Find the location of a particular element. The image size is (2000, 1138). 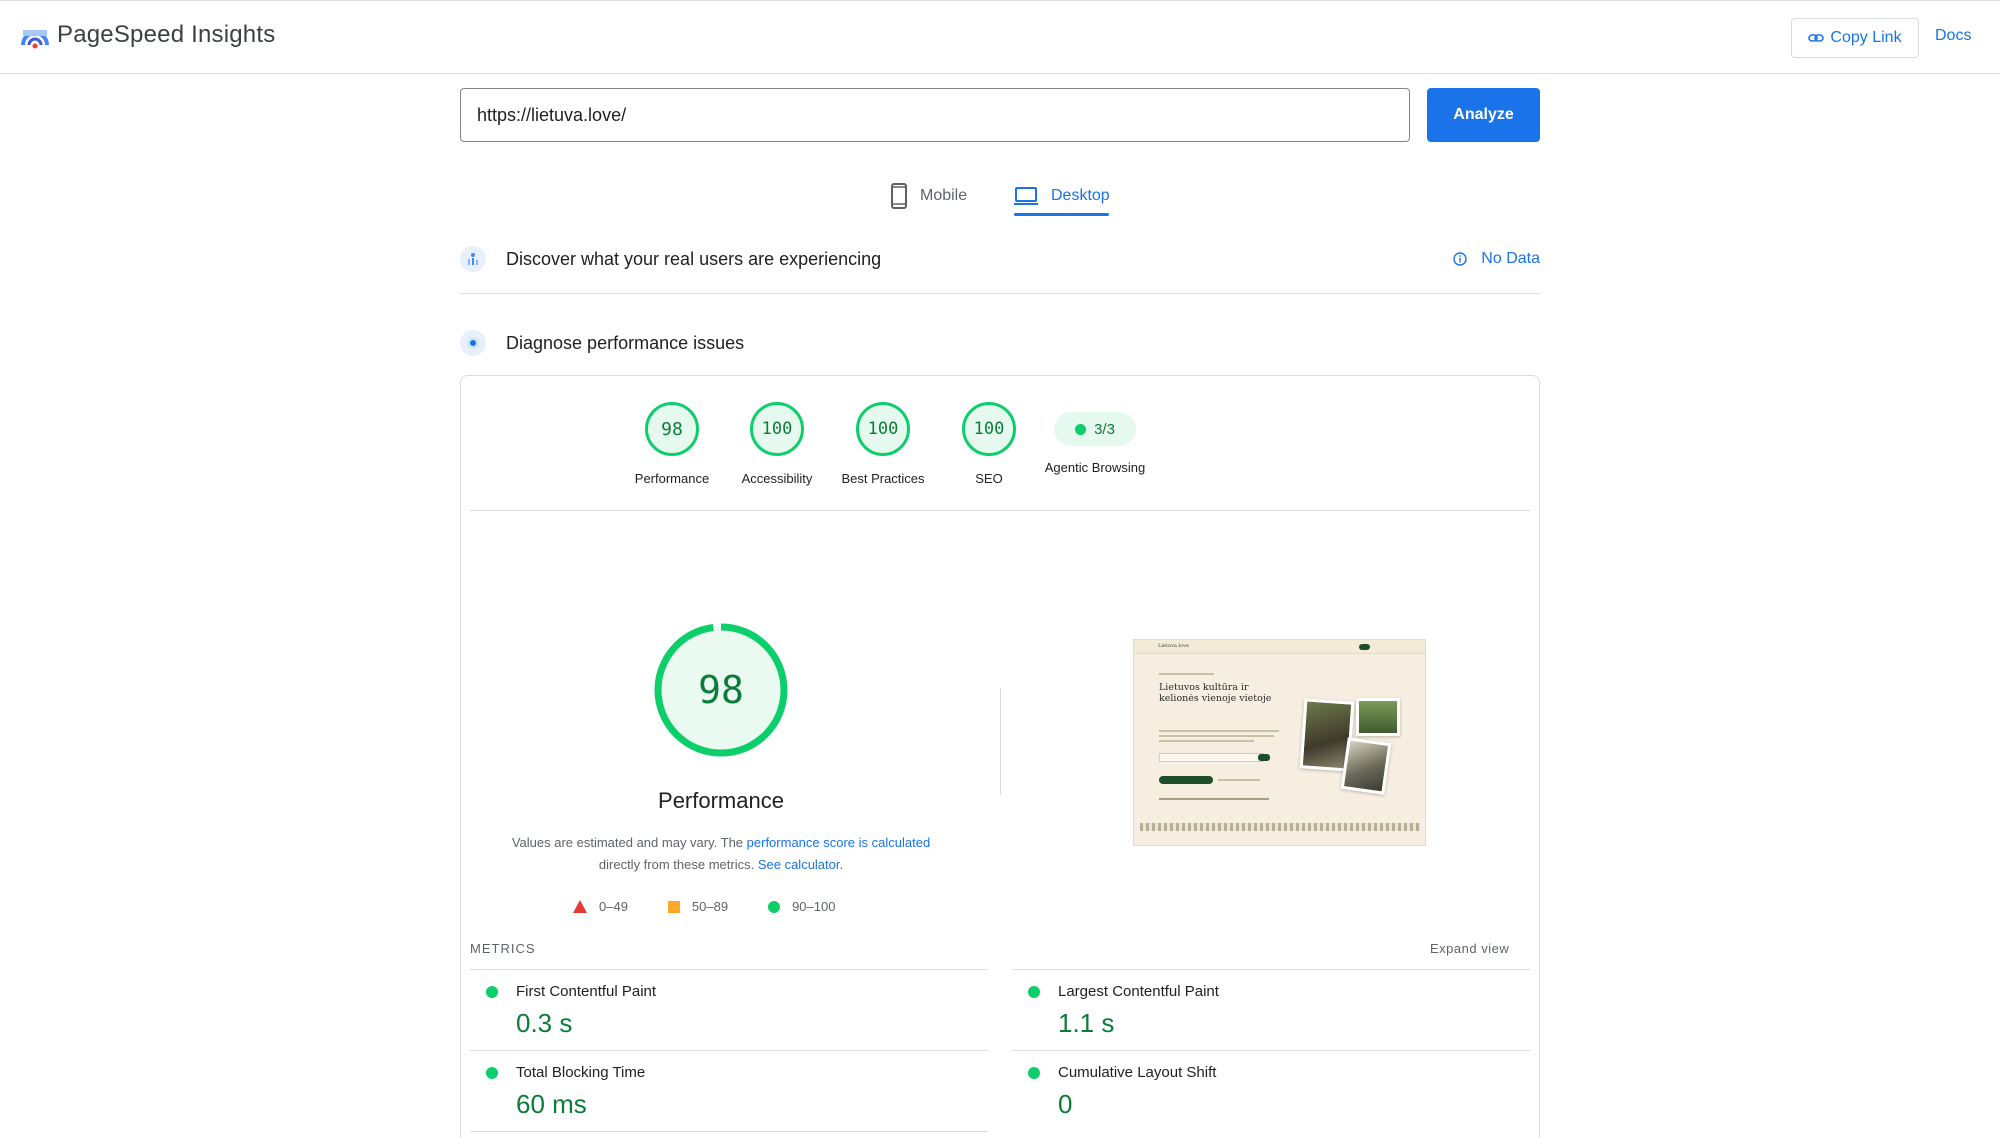

agentic-score: 3/3 is located at coordinates (1104, 429).